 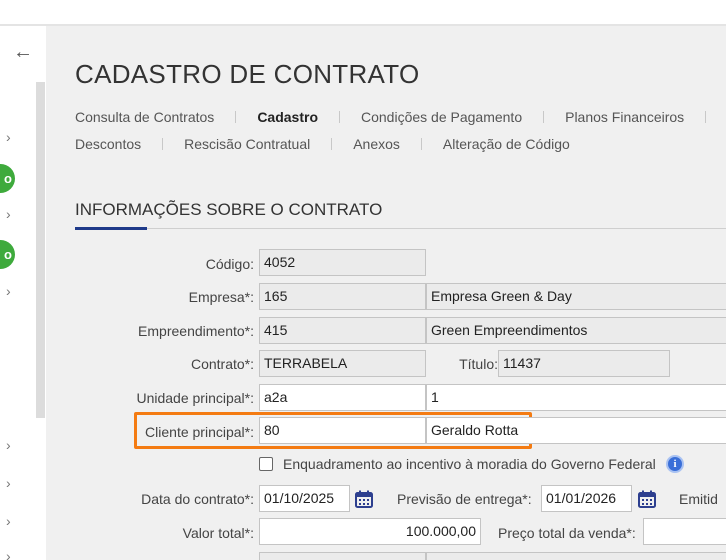 I want to click on section-accent-bar, so click(x=111, y=228).